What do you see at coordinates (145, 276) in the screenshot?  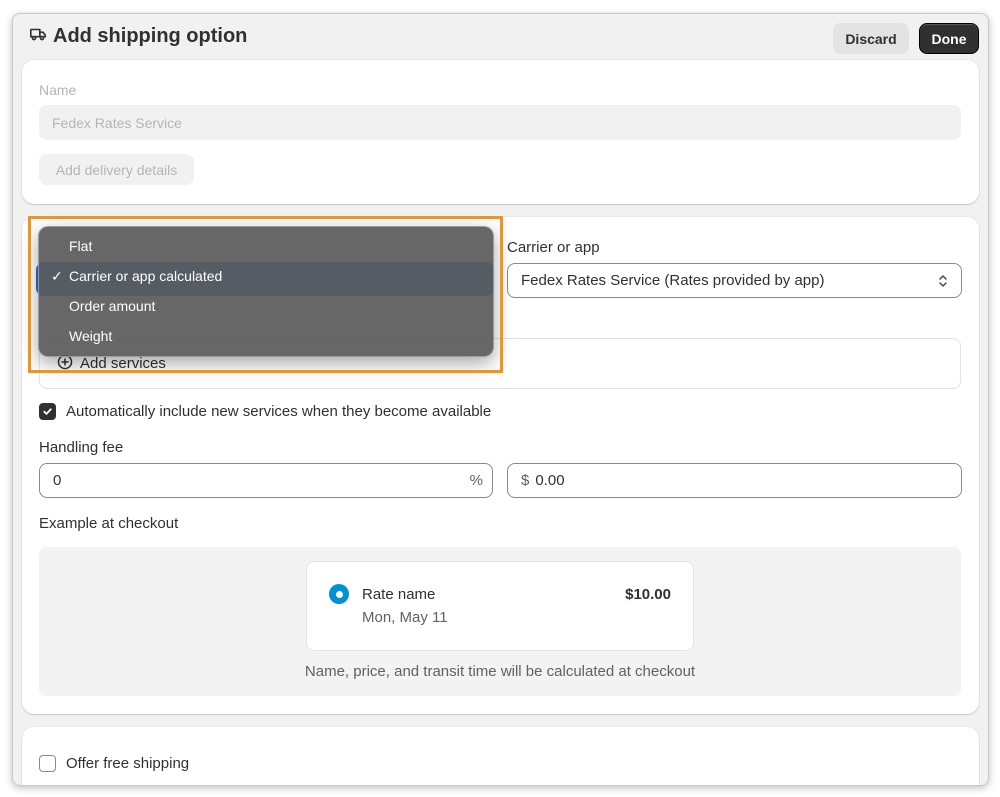 I see `dropdown-option-carrier: Carrier or app calculated` at bounding box center [145, 276].